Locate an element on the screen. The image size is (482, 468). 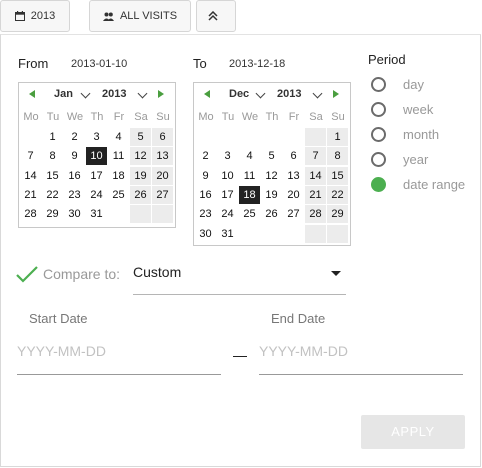
radio-date-range is located at coordinates (378, 184).